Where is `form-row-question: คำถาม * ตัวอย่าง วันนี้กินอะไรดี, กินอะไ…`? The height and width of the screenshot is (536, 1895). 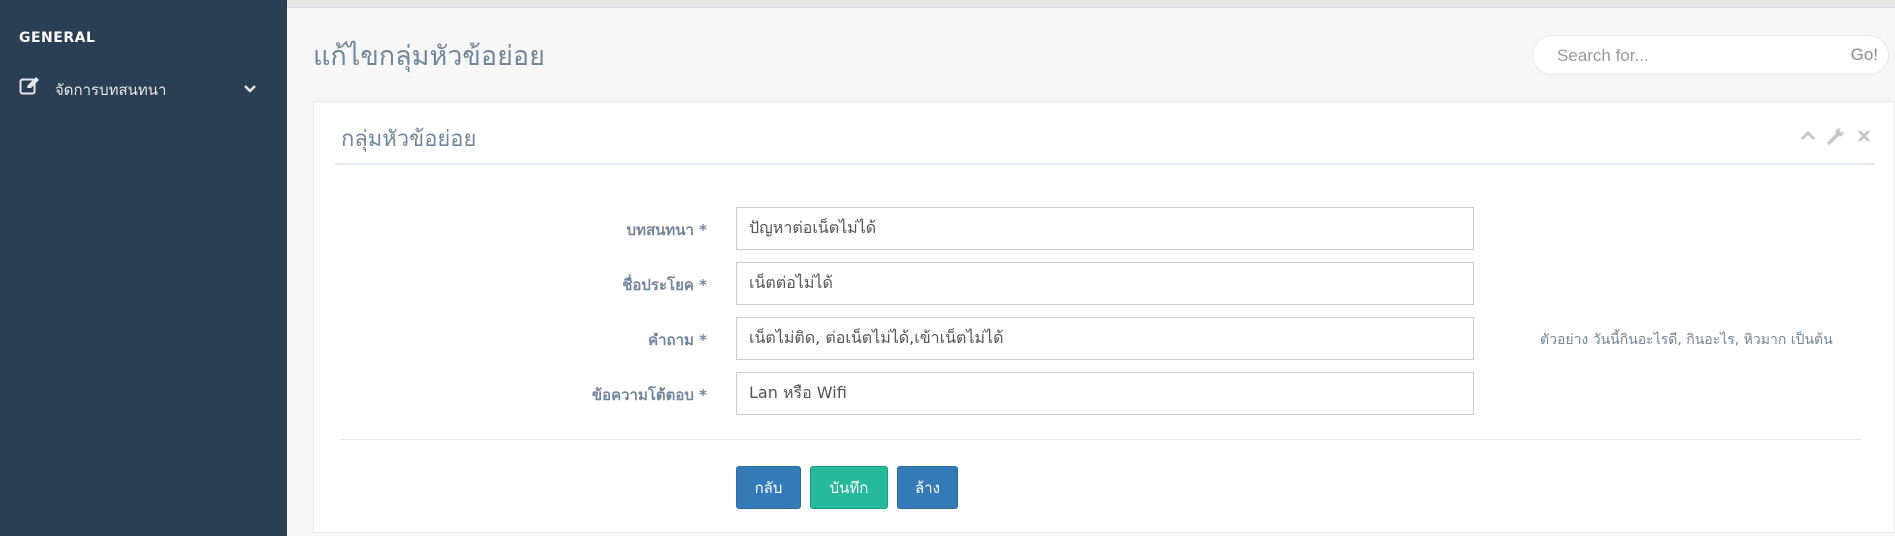
form-row-question: คำถาม * ตัวอย่าง วันนี้กินอะไรดี, กินอะไ… is located at coordinates (1073, 339).